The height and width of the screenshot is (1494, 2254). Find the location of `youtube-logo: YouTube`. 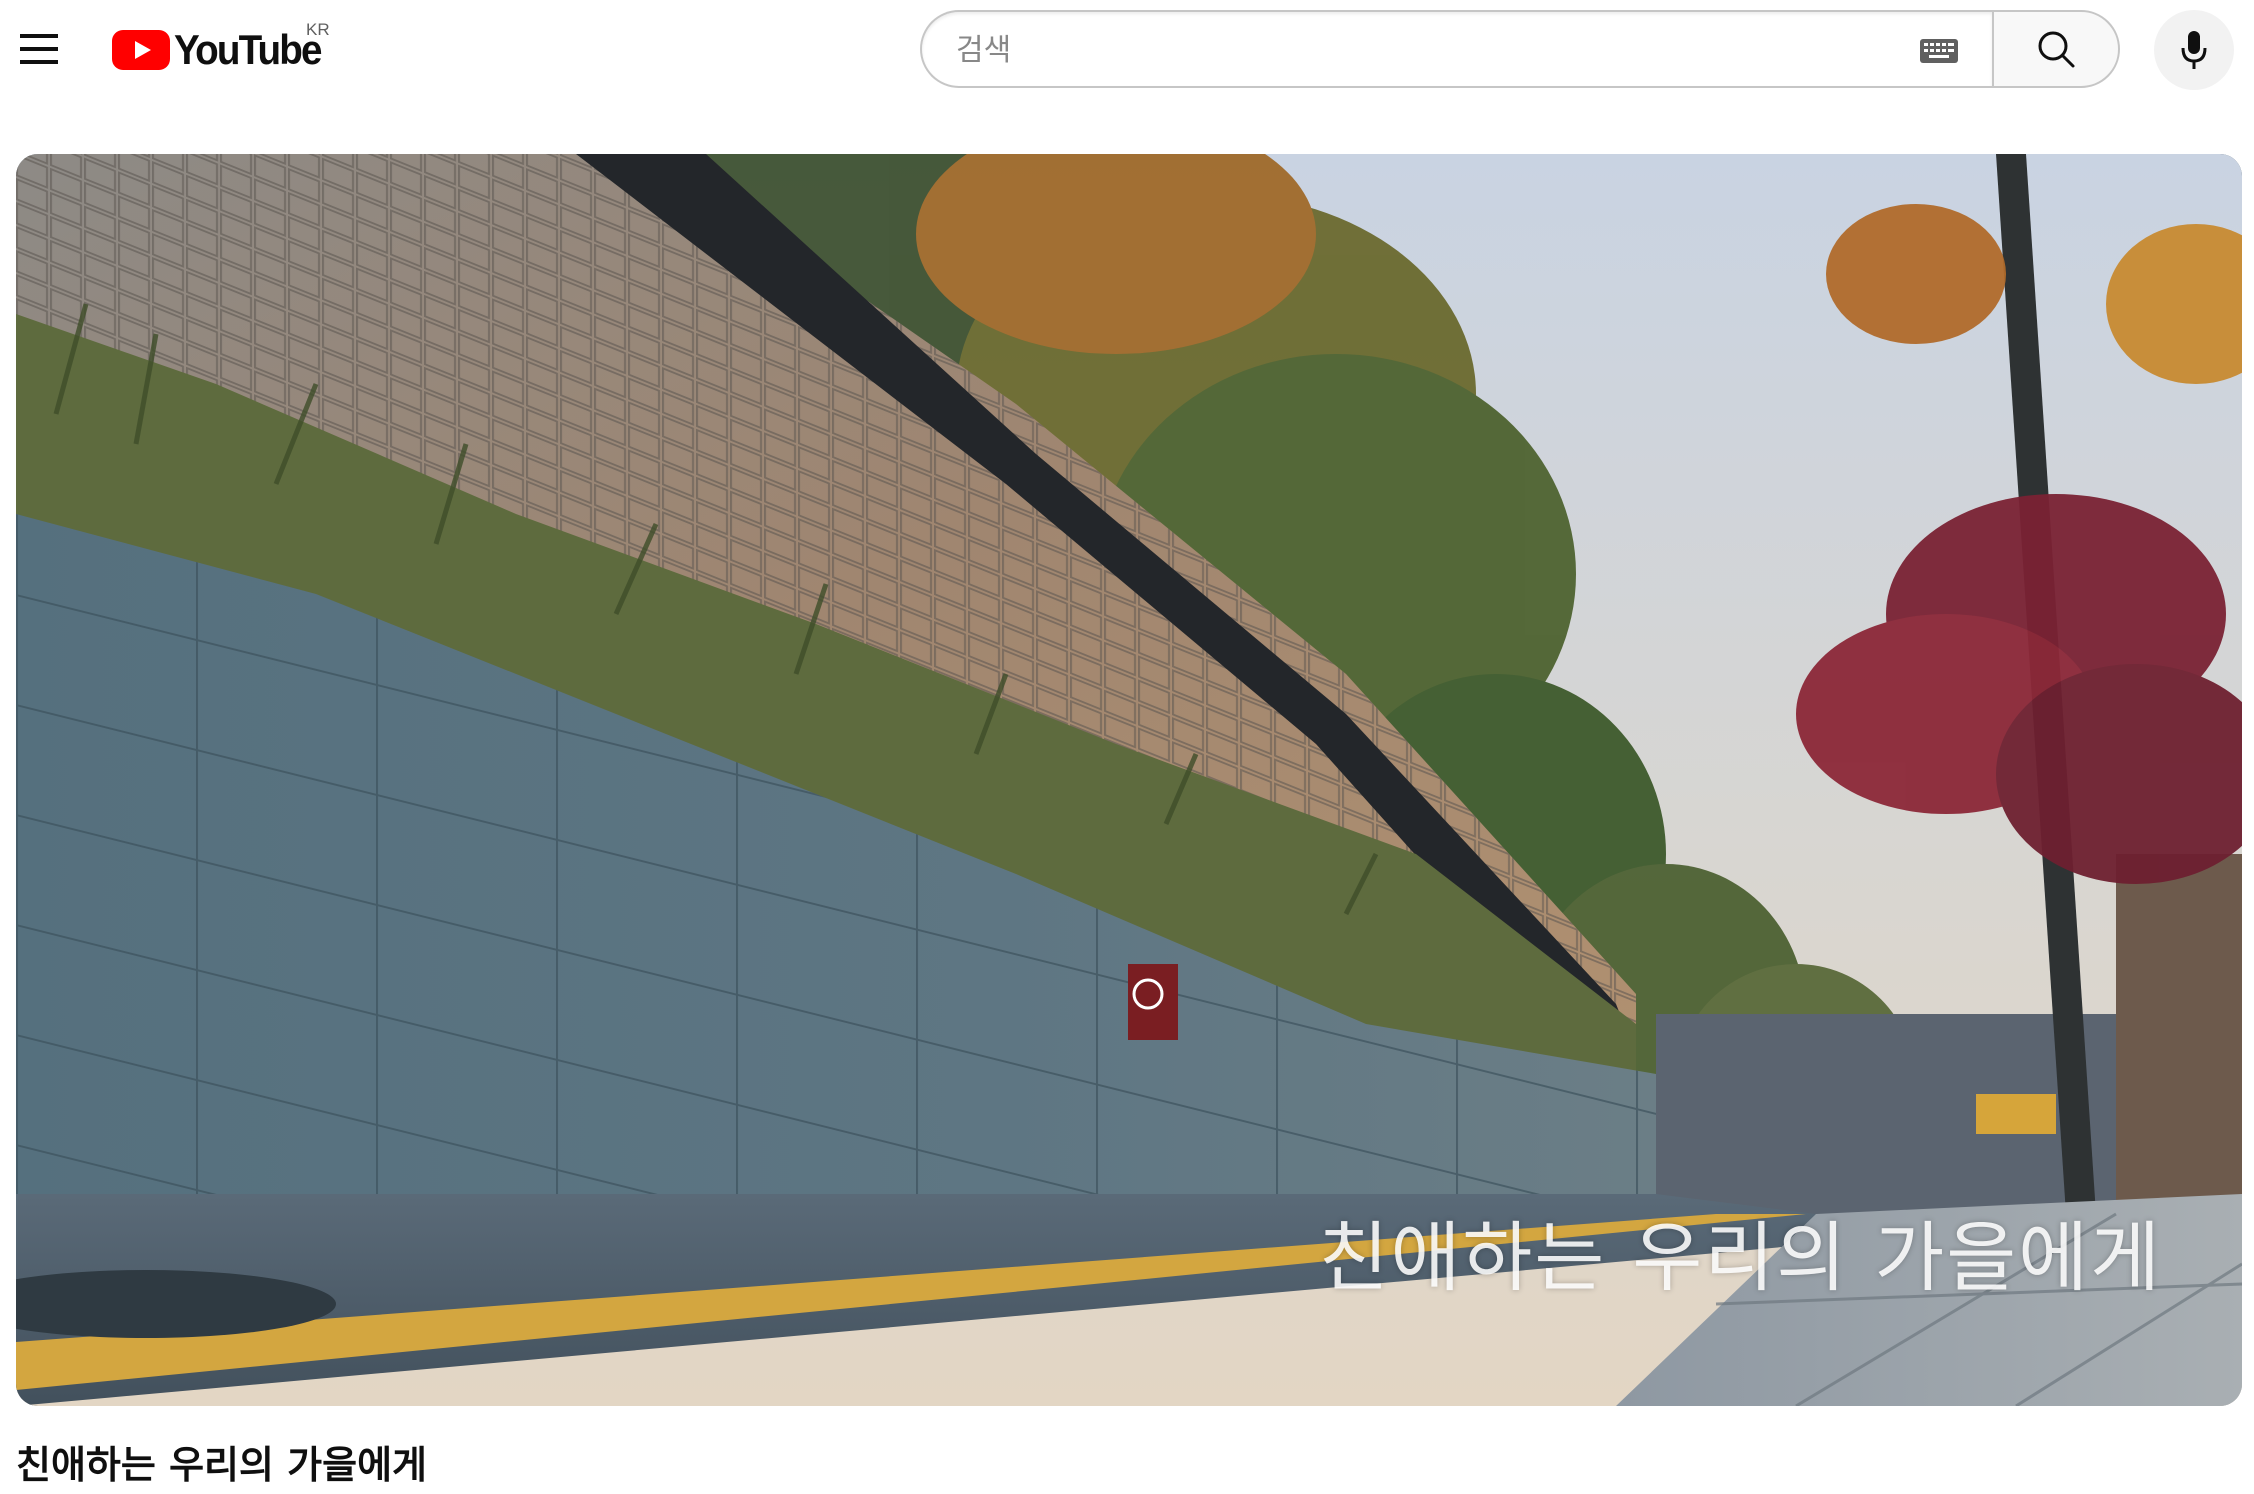

youtube-logo: YouTube is located at coordinates (222, 50).